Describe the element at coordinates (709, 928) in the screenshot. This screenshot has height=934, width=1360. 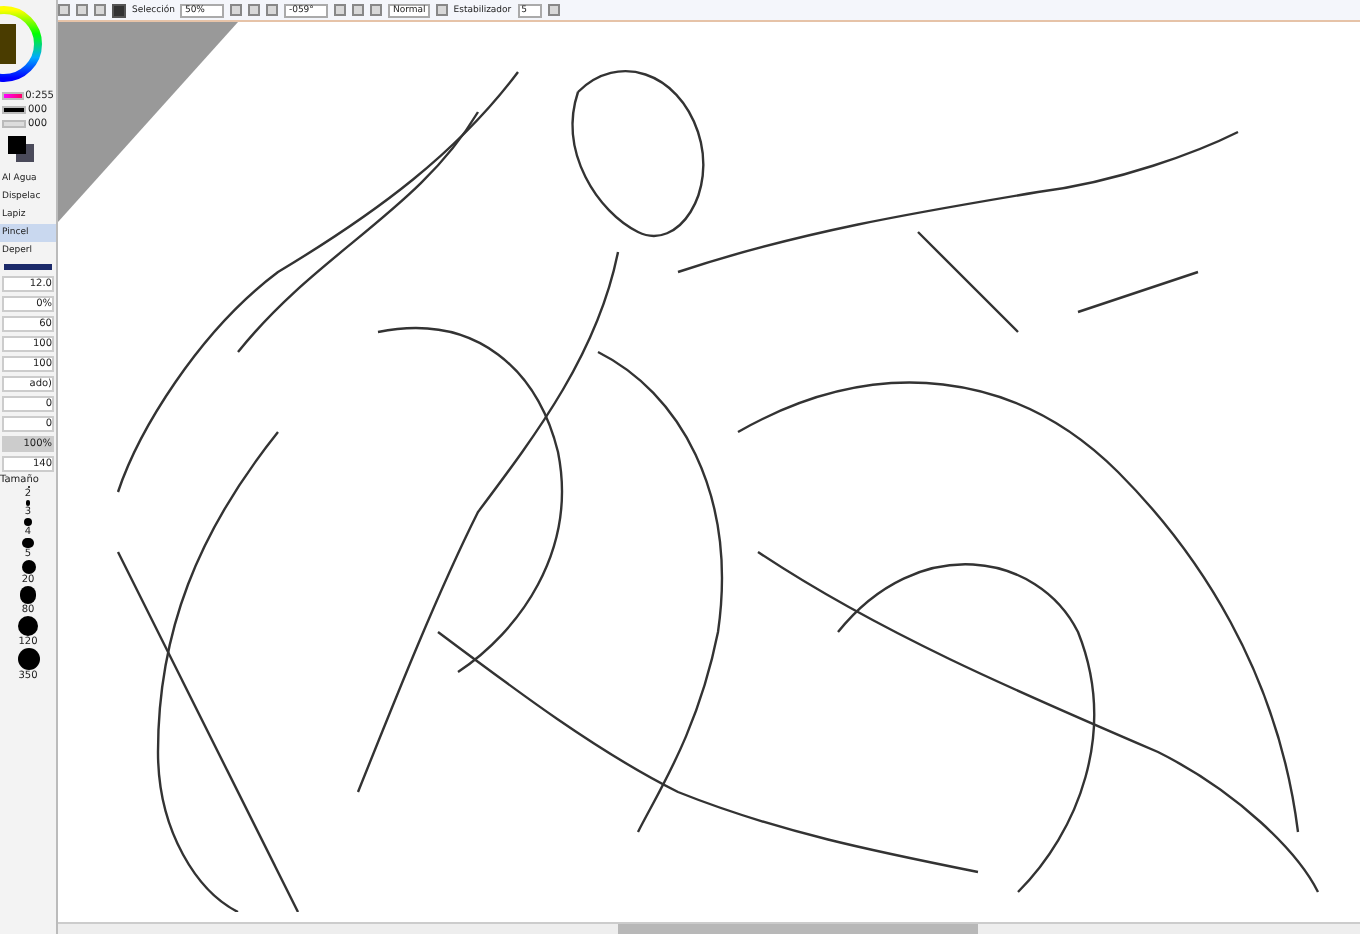
I see `horizontal-scrollbar` at that location.